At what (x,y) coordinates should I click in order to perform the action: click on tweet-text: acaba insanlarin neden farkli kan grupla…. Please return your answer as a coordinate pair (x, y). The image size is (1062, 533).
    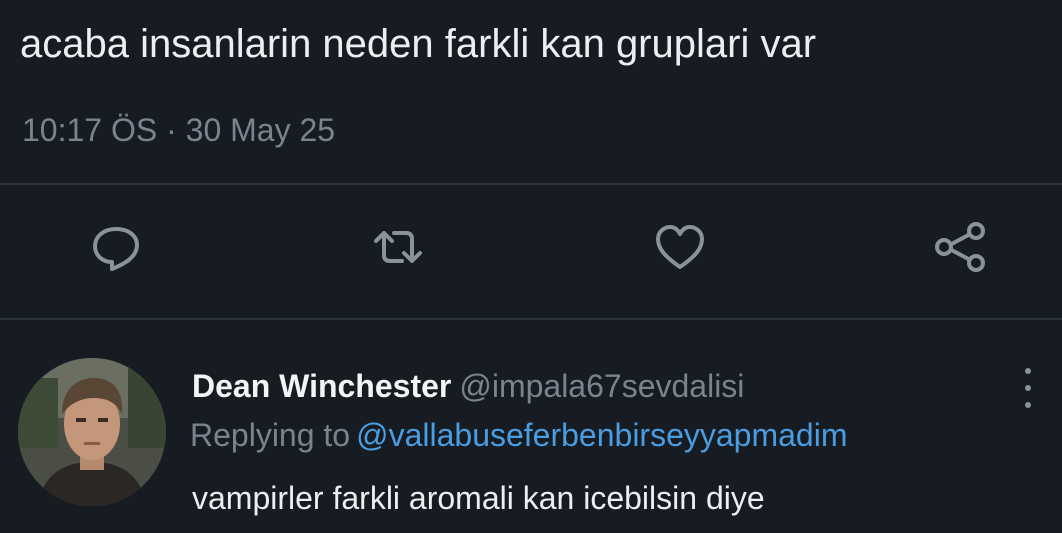
    Looking at the image, I should click on (418, 44).